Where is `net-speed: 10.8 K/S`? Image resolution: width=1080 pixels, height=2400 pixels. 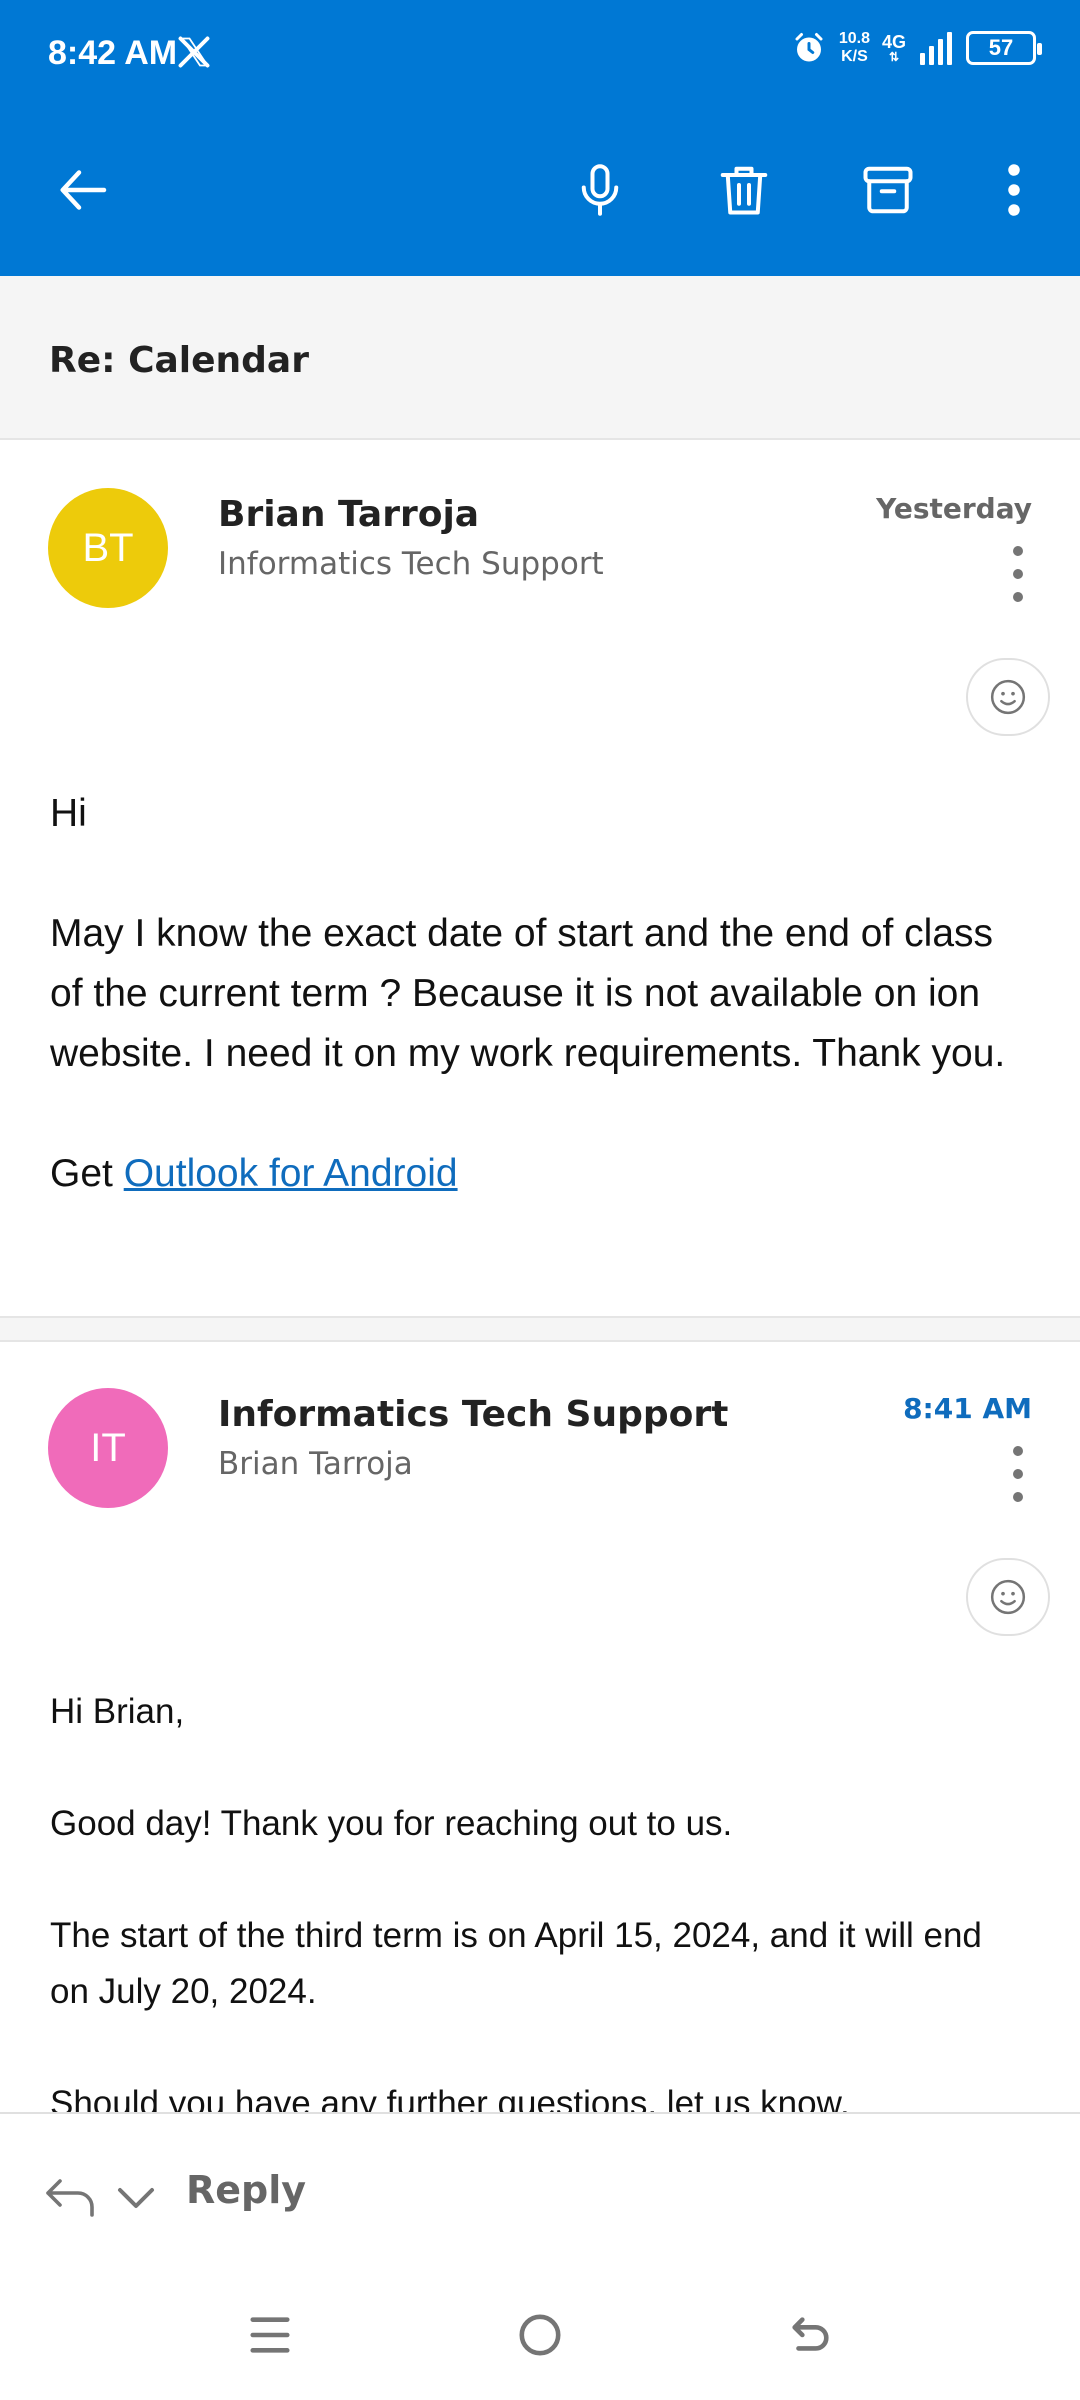
net-speed: 10.8 K/S is located at coordinates (854, 48).